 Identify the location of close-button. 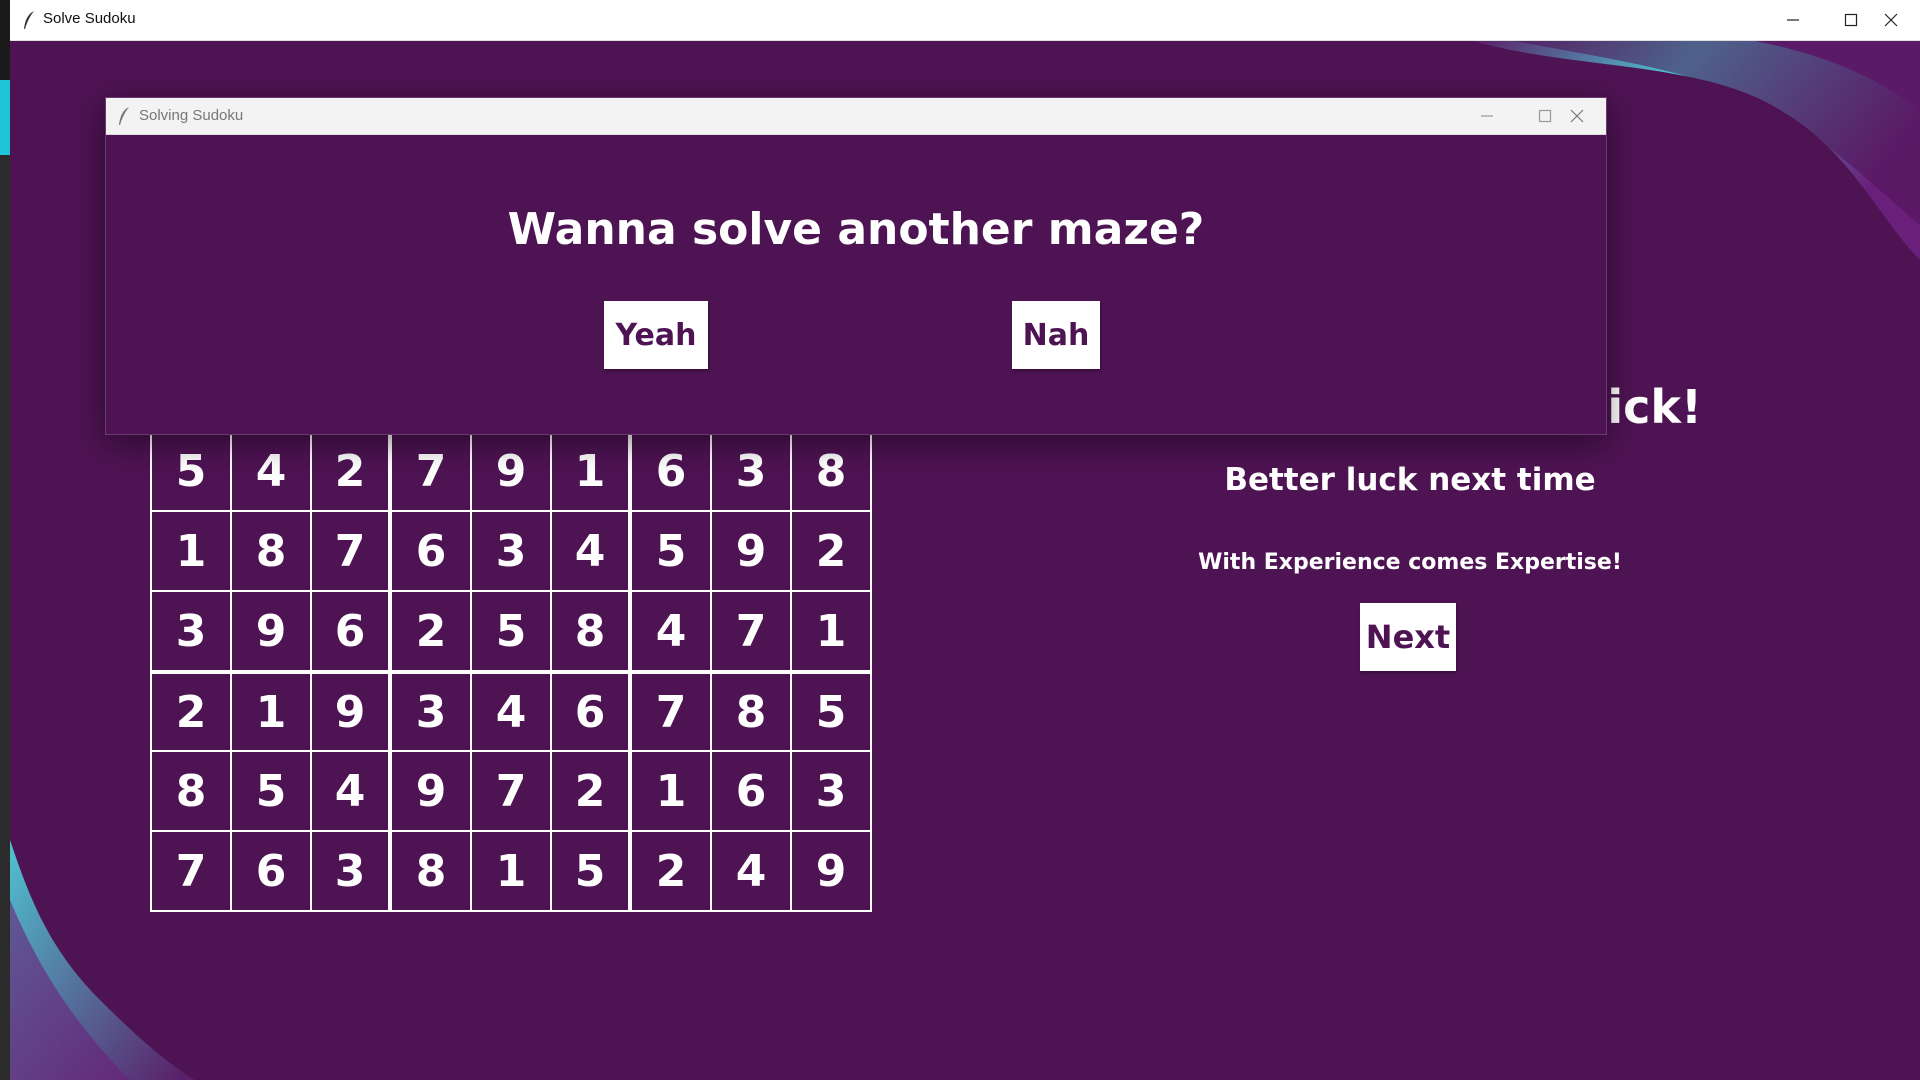
(1891, 20).